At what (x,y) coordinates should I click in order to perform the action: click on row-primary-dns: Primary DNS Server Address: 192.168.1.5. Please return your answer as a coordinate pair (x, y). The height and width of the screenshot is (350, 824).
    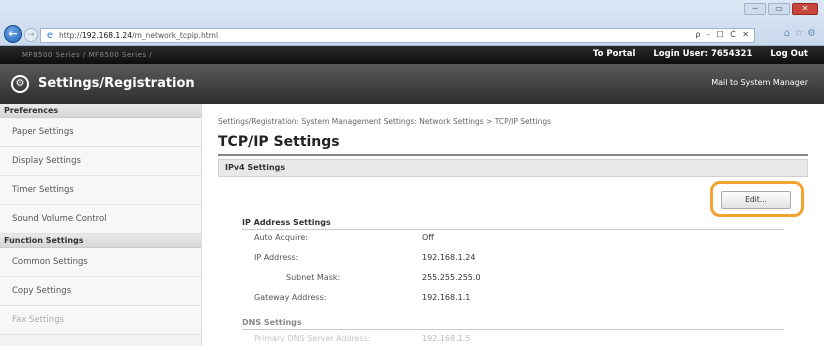
    Looking at the image, I should click on (519, 340).